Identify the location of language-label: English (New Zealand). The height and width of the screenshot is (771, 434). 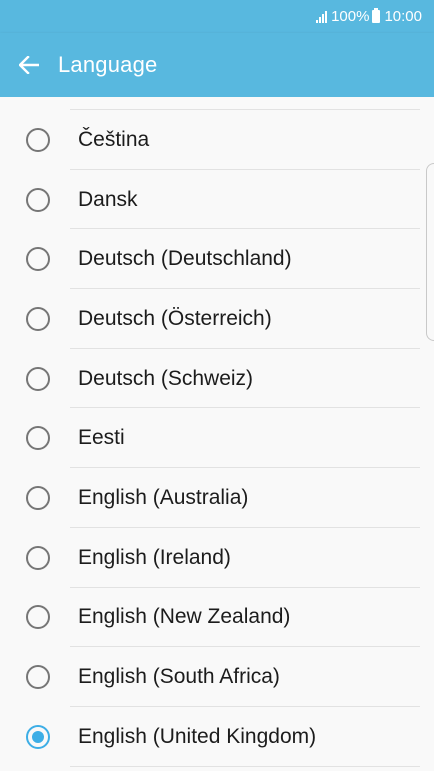
(184, 617).